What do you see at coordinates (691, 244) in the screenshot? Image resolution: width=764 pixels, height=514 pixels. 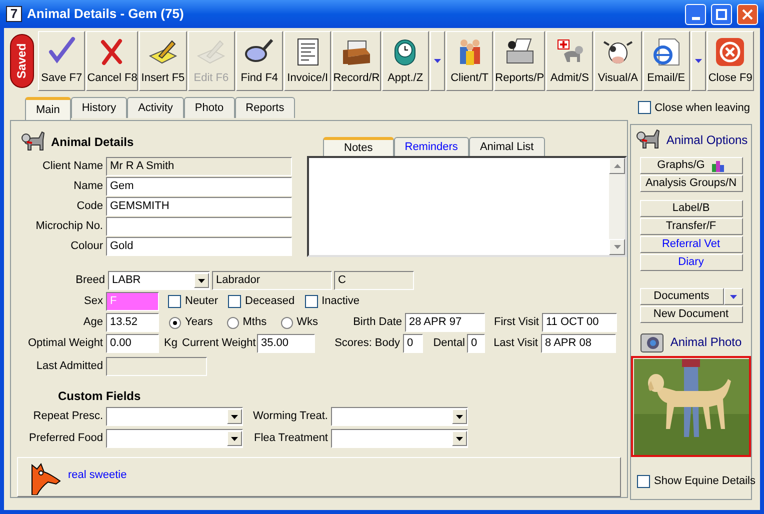 I see `option-button: Referral Vet` at bounding box center [691, 244].